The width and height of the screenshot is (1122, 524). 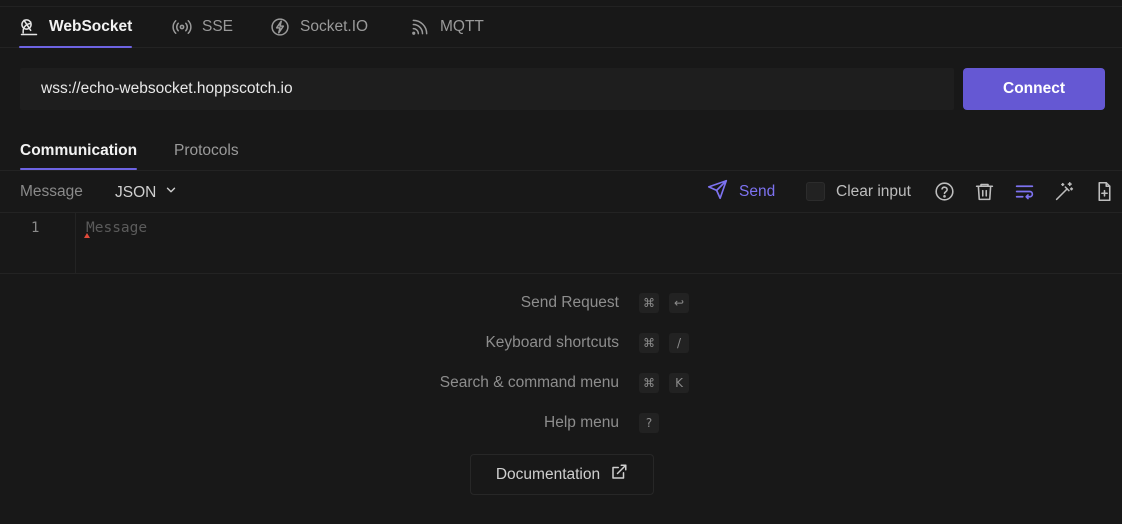 What do you see at coordinates (649, 423) in the screenshot?
I see `shortcut-key: ?` at bounding box center [649, 423].